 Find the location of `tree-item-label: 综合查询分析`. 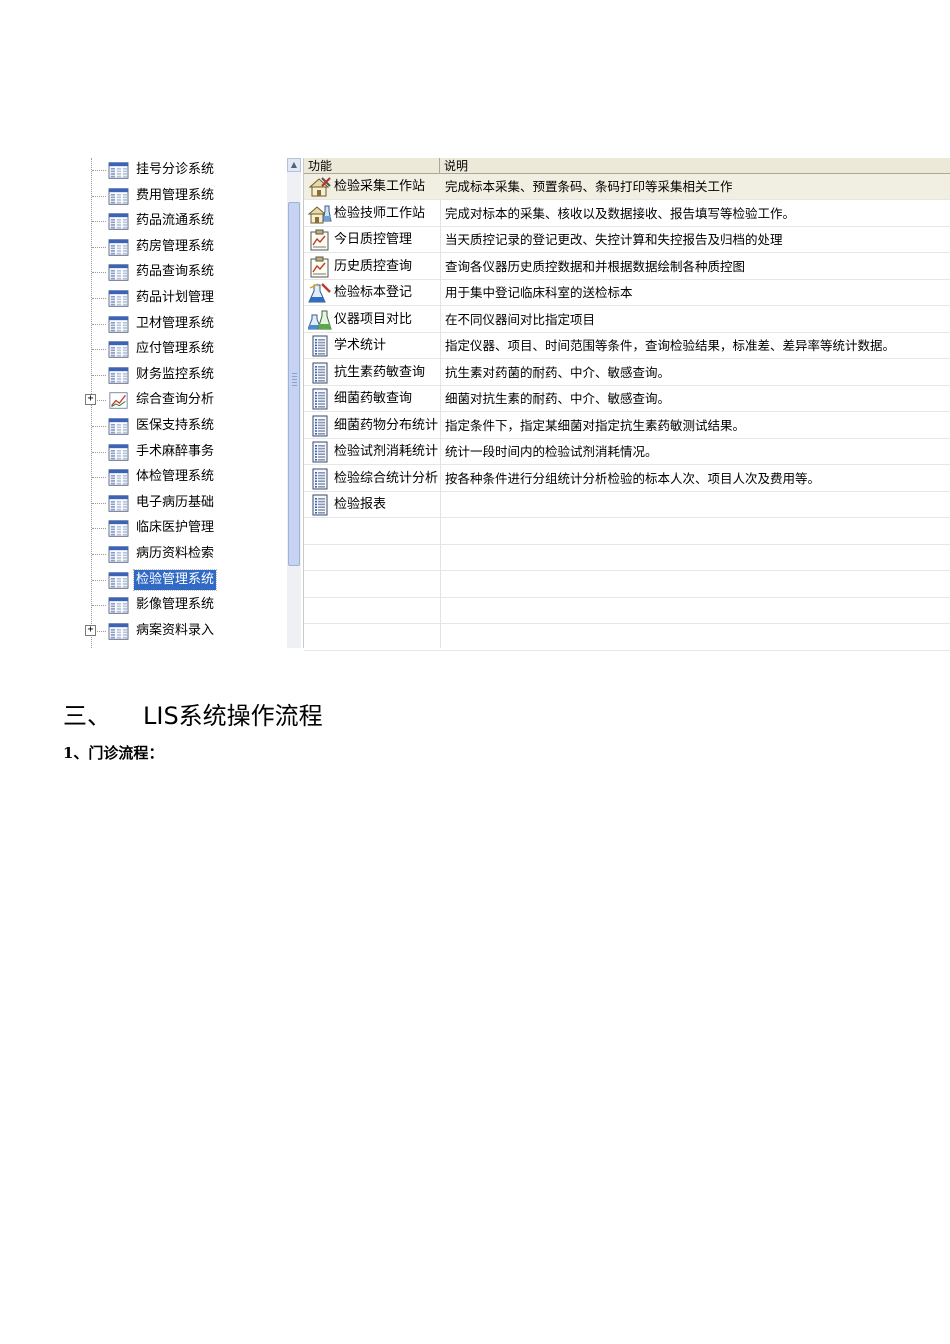

tree-item-label: 综合查询分析 is located at coordinates (175, 400).